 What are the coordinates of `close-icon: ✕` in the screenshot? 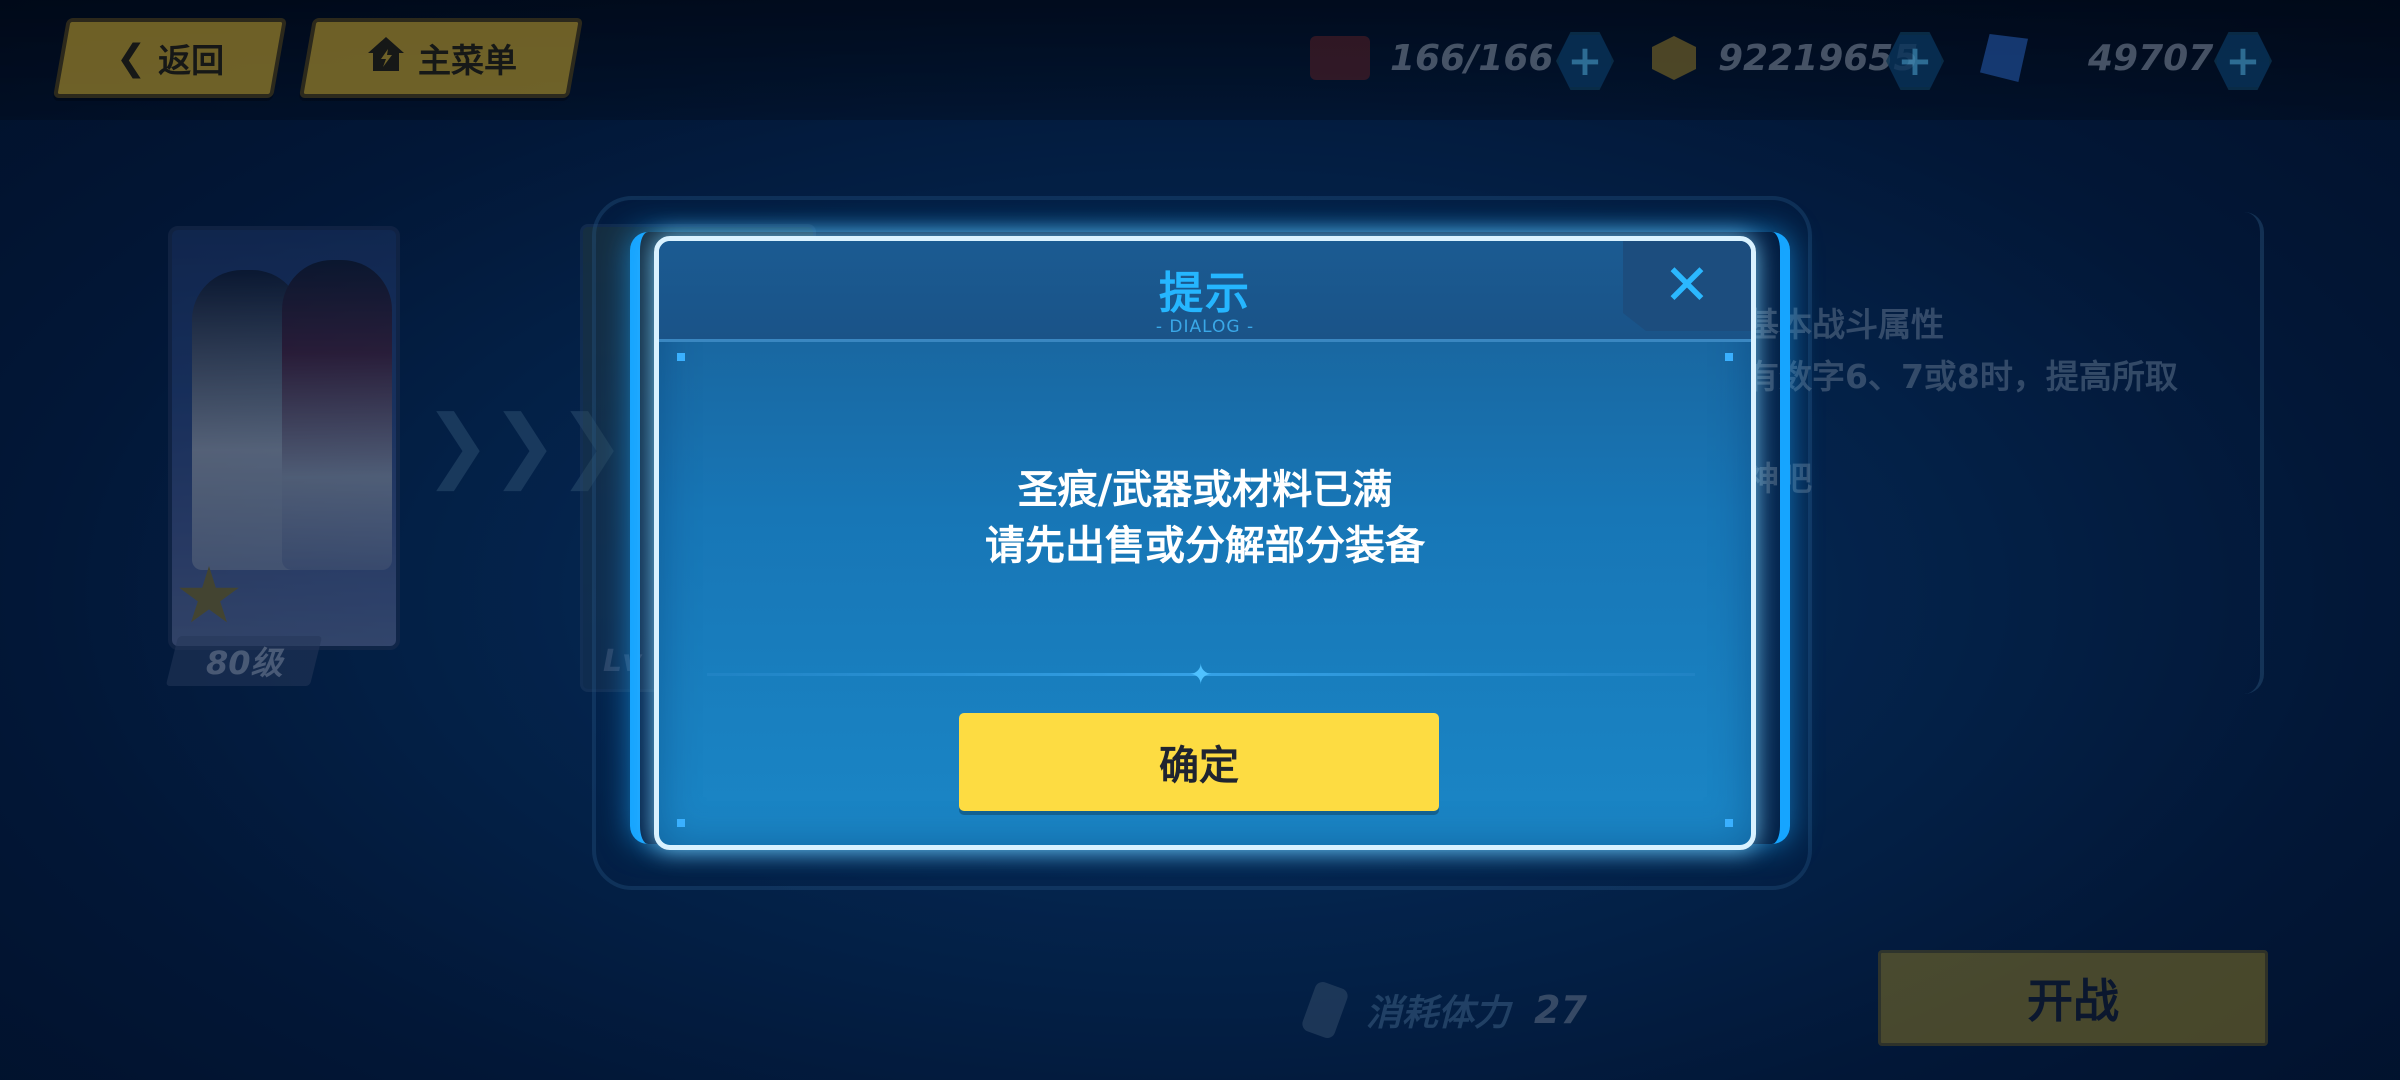 It's located at (1687, 285).